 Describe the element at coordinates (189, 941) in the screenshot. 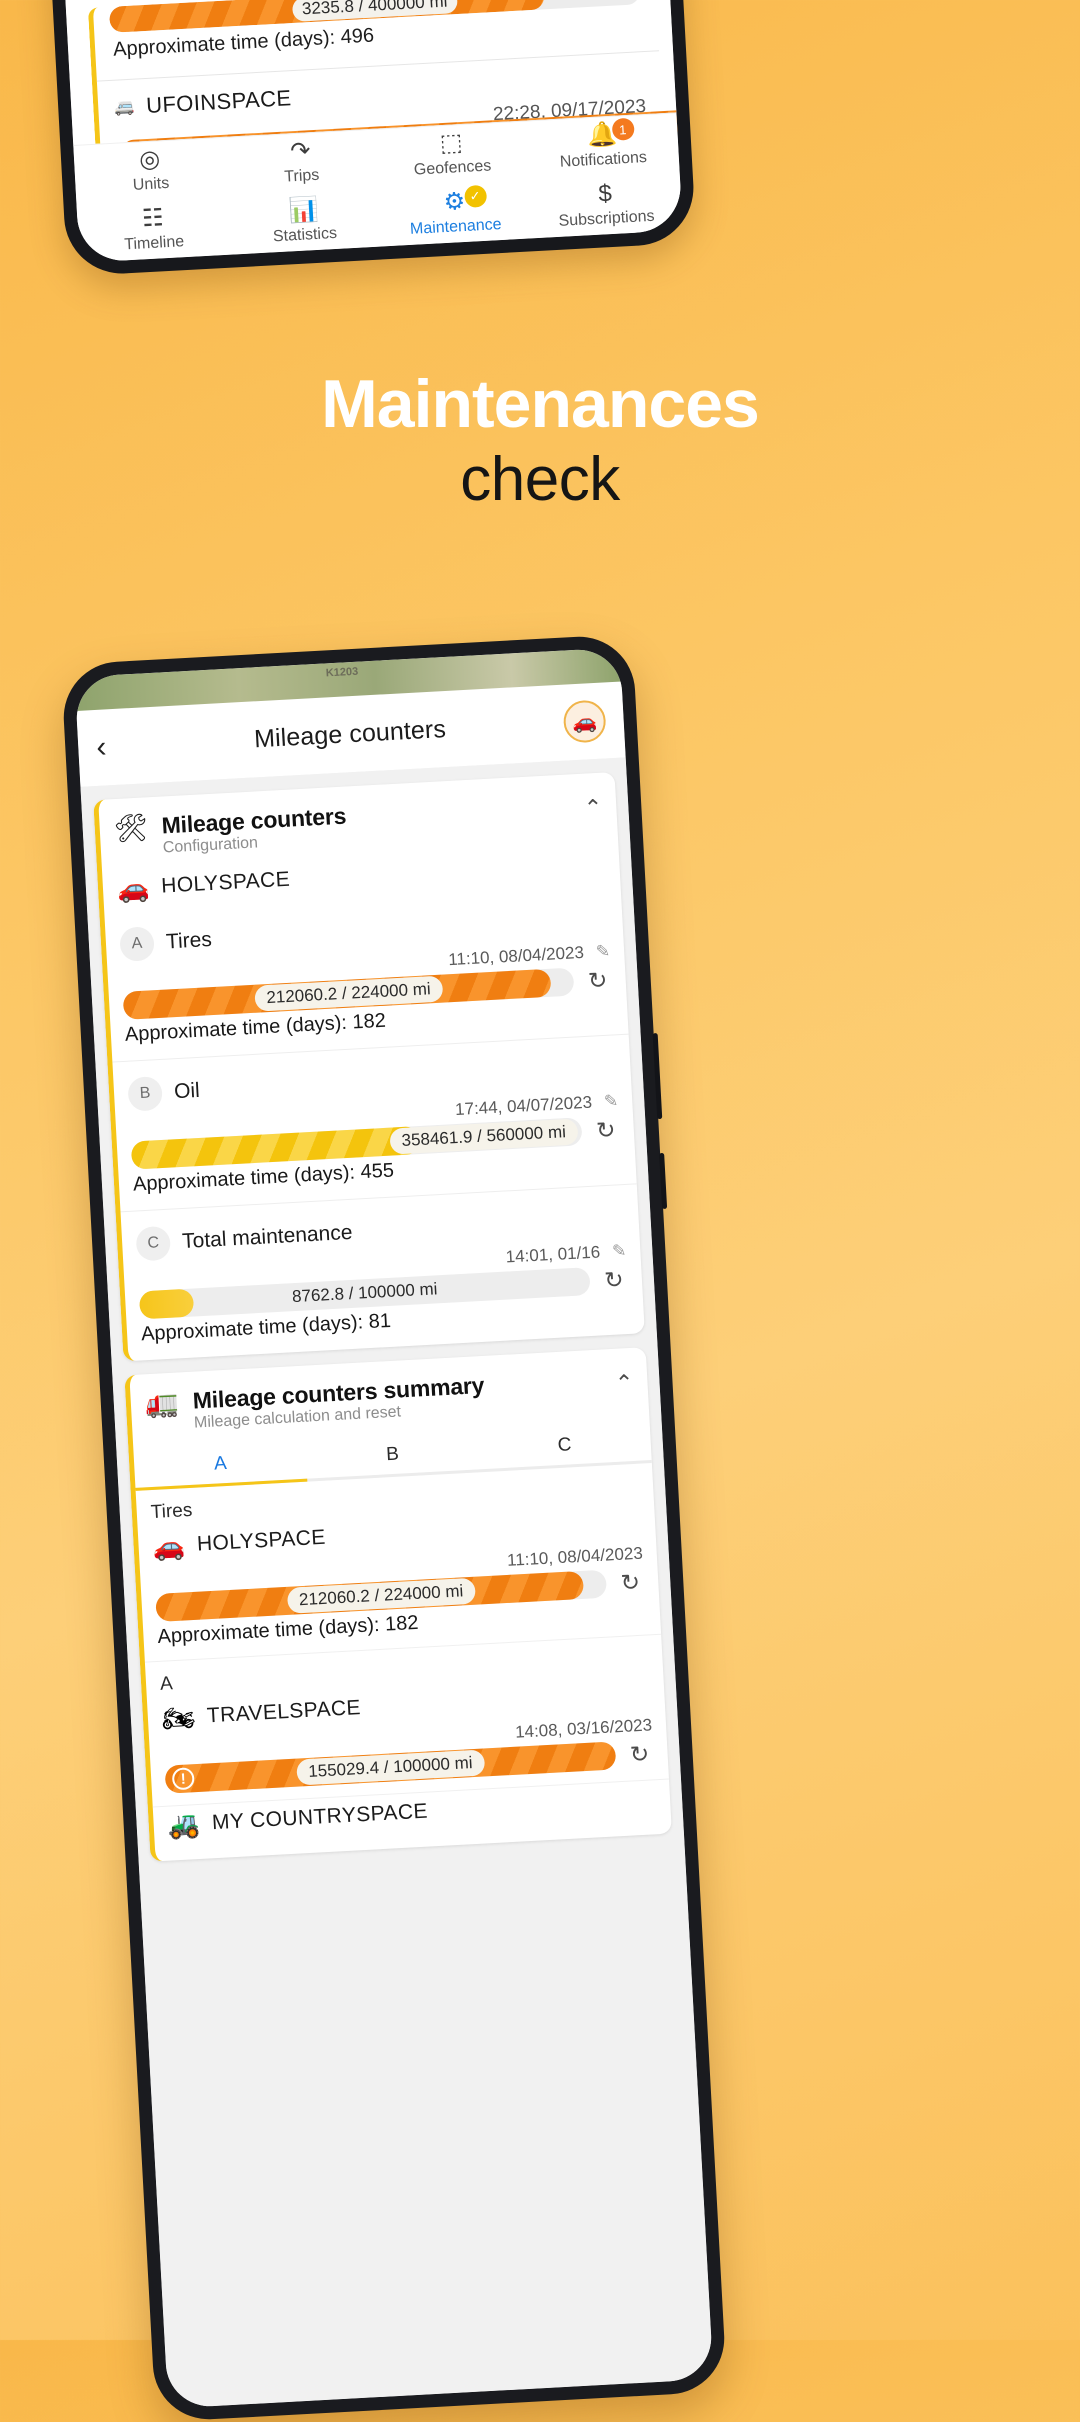

I see `counter-name: Tires` at that location.